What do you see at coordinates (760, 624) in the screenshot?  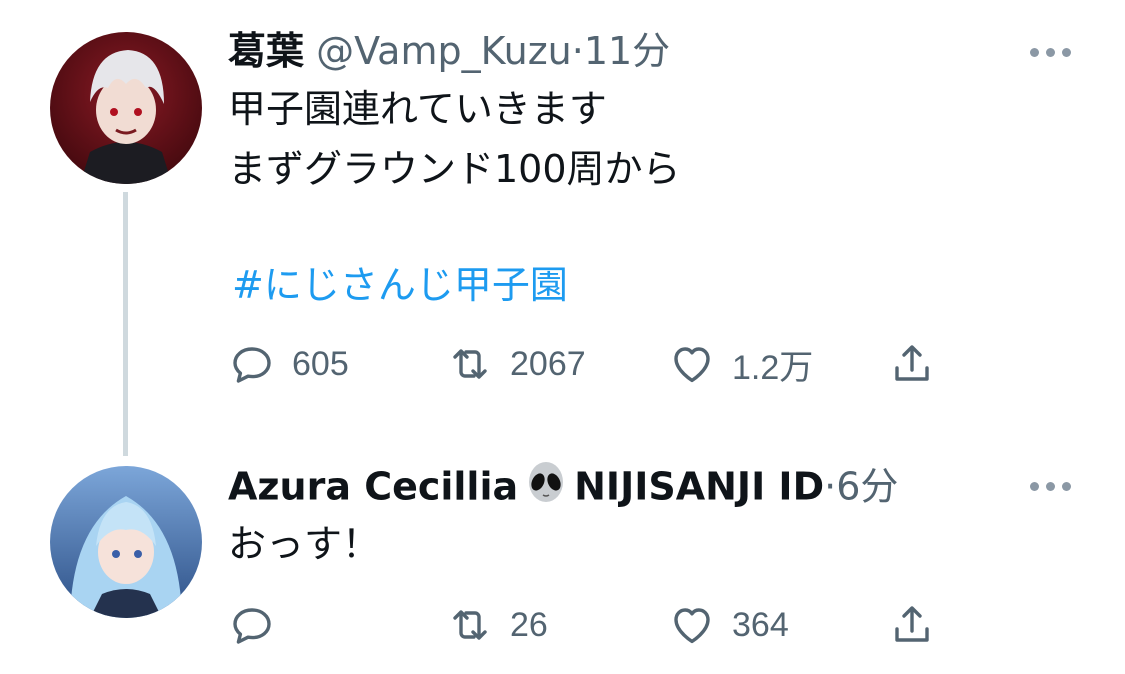 I see `like-count: 364` at bounding box center [760, 624].